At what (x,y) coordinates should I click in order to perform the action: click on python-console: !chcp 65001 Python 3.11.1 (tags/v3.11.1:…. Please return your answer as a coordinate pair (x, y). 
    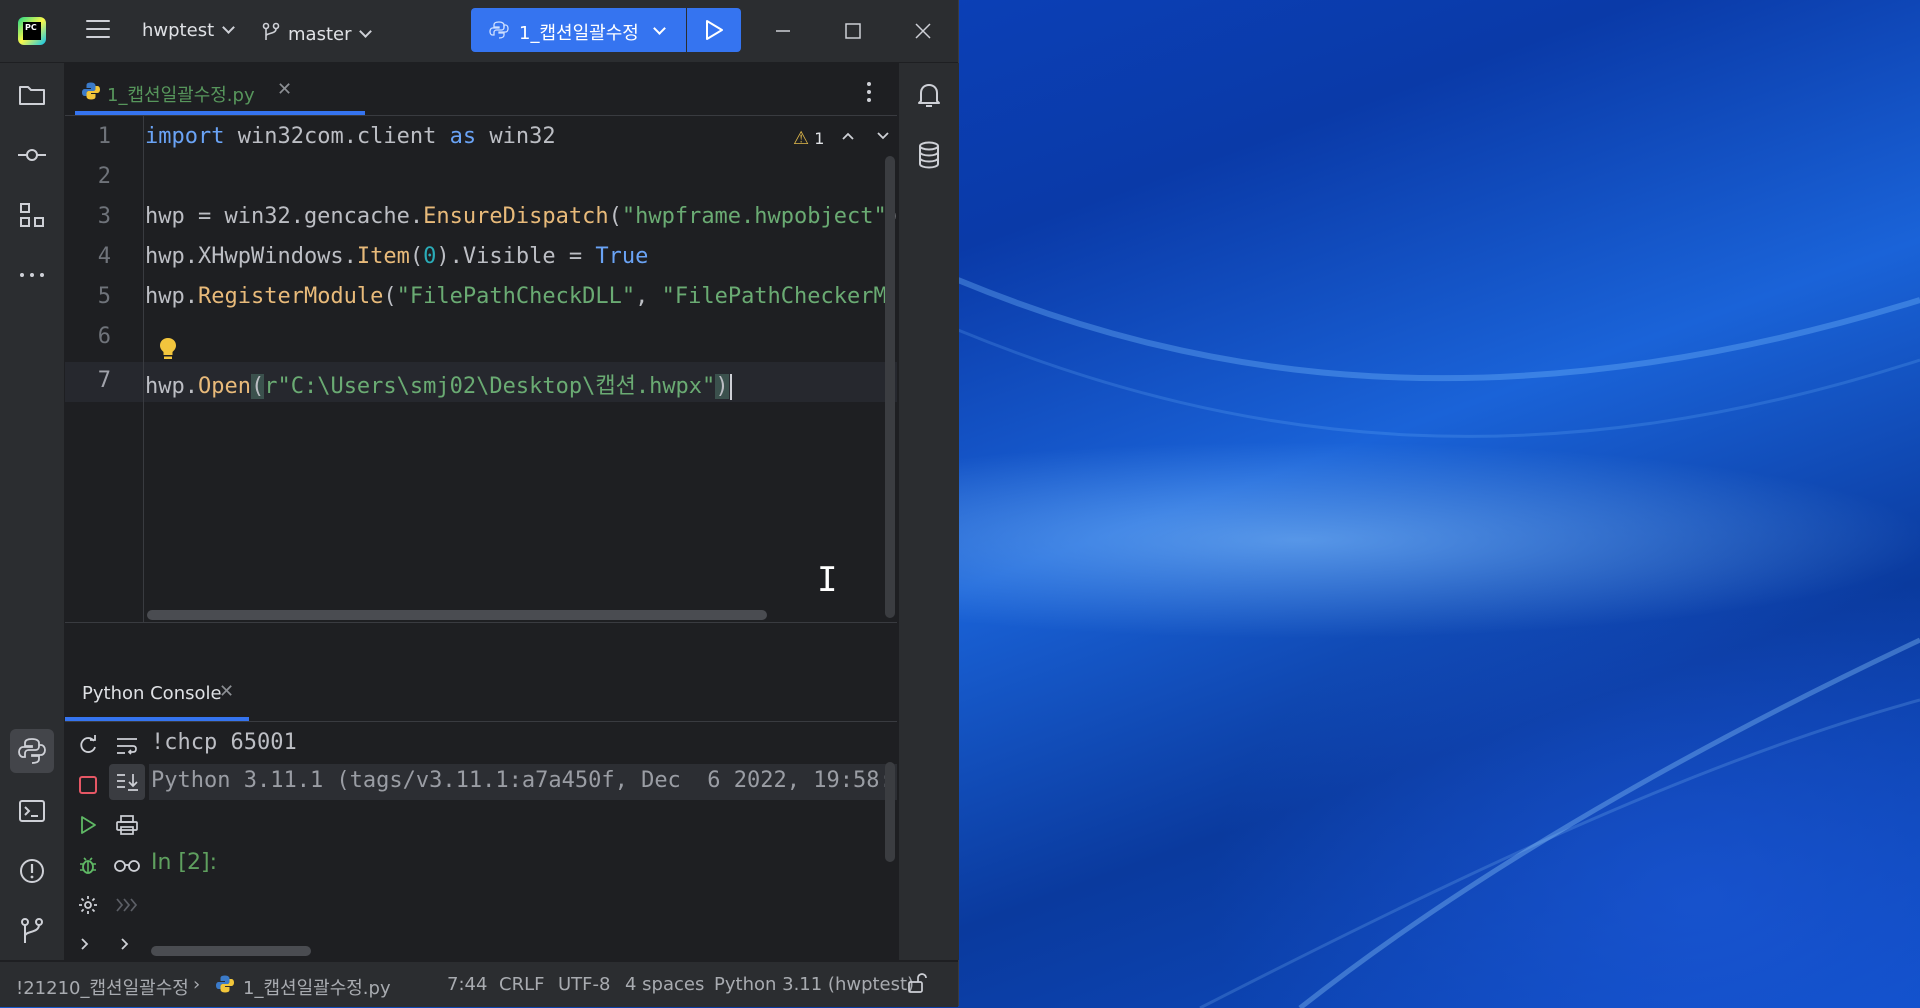
    Looking at the image, I should click on (481, 841).